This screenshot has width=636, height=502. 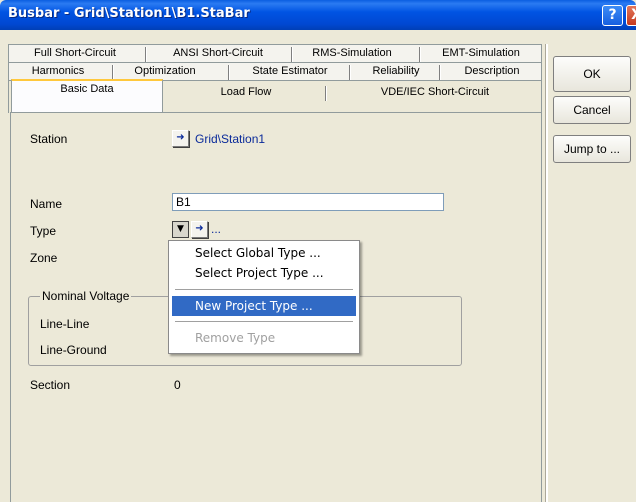 I want to click on tab-emt-simulation: EMT-Simulation, so click(x=481, y=54).